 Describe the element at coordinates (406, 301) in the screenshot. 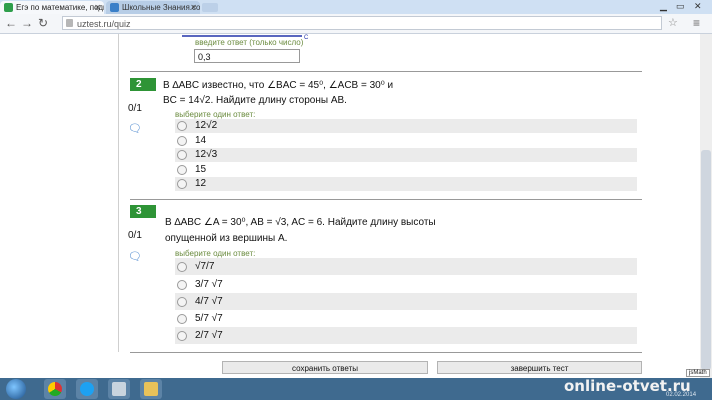

I see `answer-option: 4/7 √7` at that location.